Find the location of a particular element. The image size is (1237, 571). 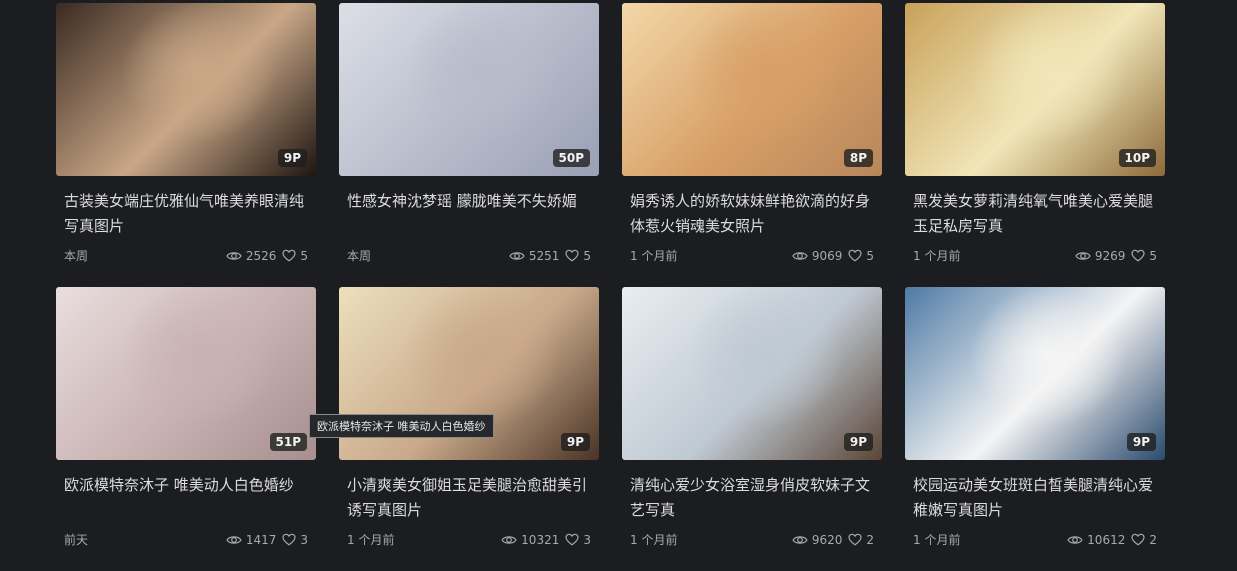

view-count: 9620 is located at coordinates (827, 539).